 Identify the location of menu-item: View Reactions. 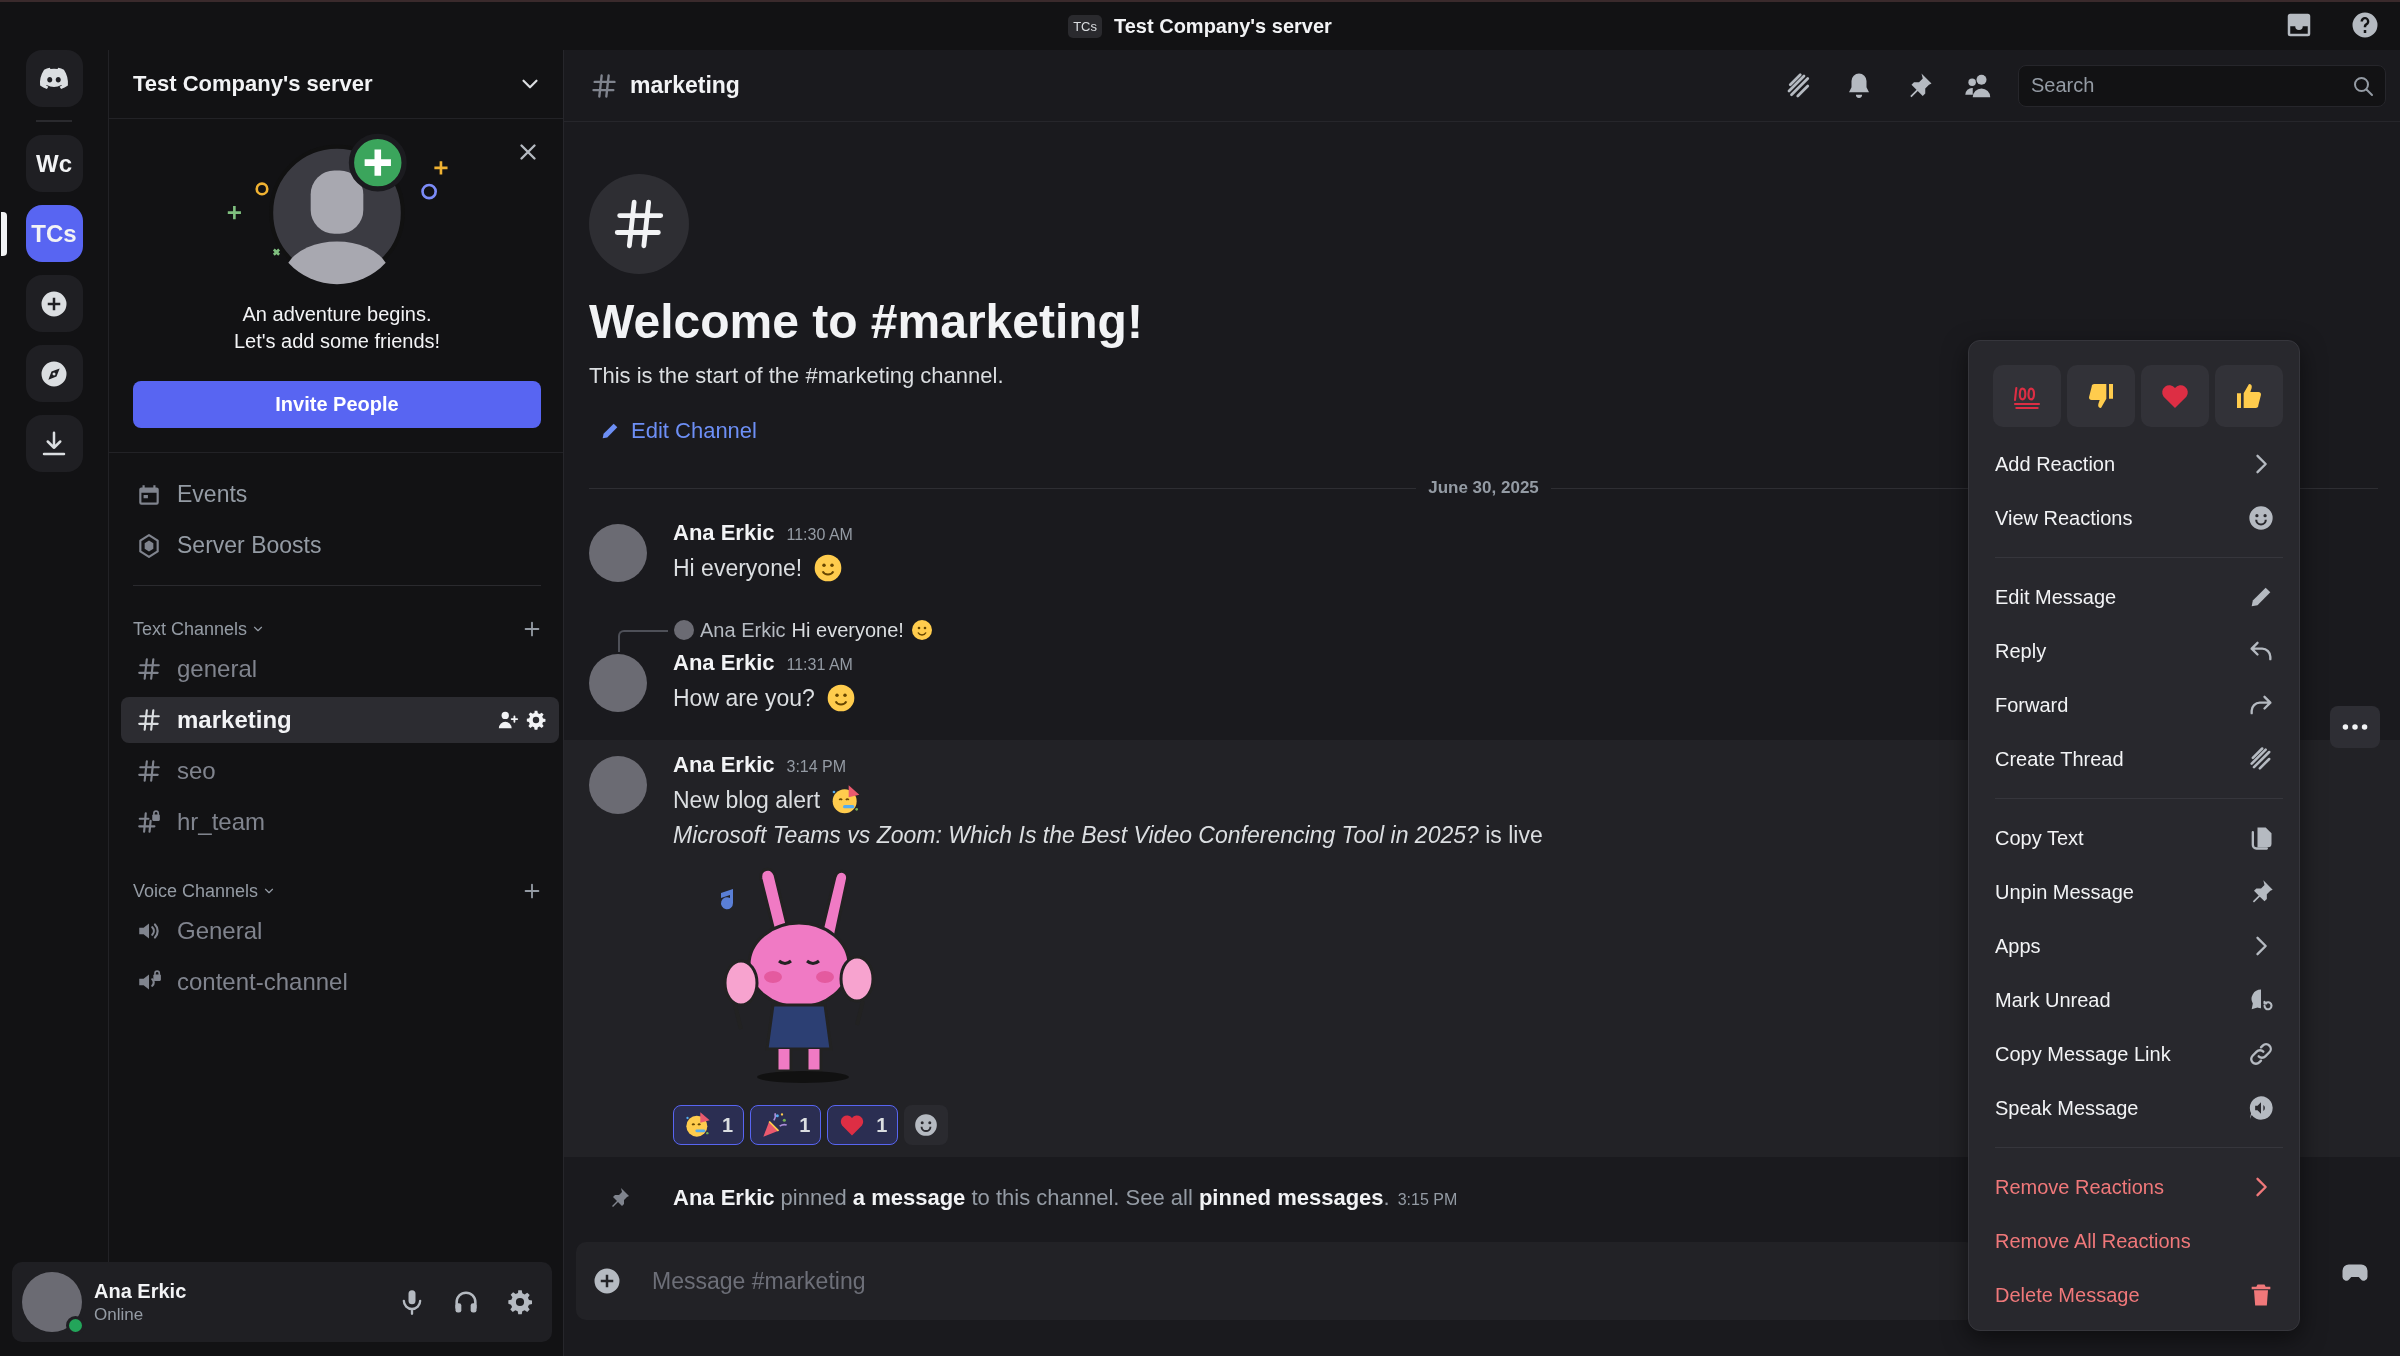
(2130, 518).